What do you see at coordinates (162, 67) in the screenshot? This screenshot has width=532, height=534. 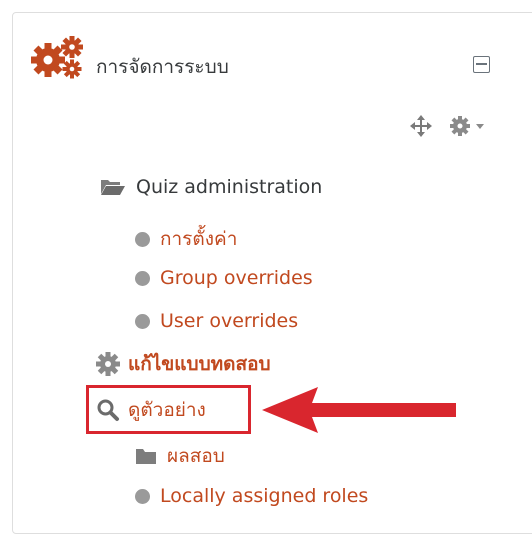 I see `block-title: การจัดการระบบ` at bounding box center [162, 67].